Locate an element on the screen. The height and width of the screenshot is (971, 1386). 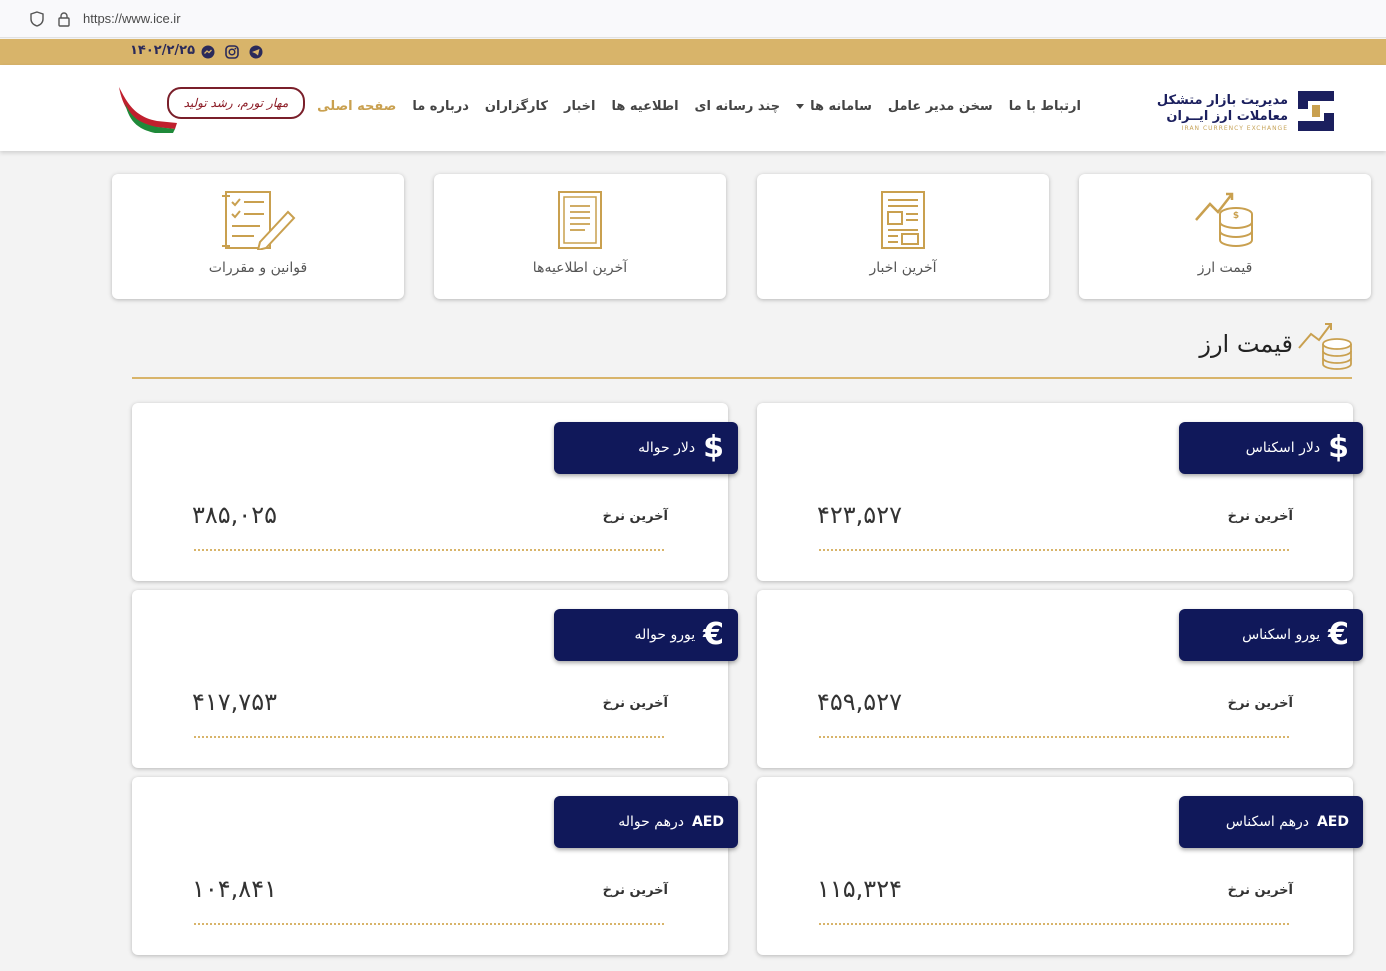
quick-card-label: آخرین اطلاعیه‌ها is located at coordinates (580, 268).